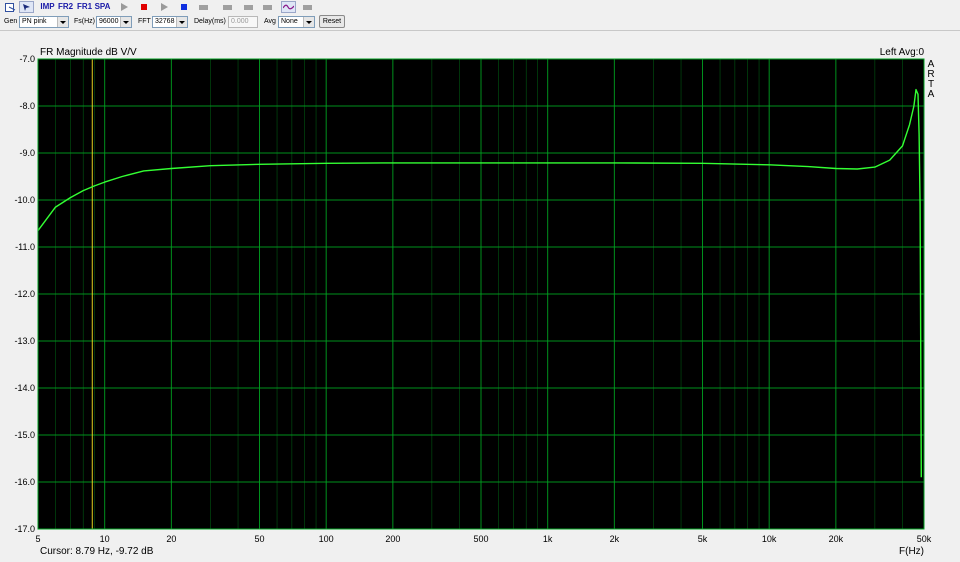  What do you see at coordinates (326, 539) in the screenshot?
I see `x-tick-label: 100` at bounding box center [326, 539].